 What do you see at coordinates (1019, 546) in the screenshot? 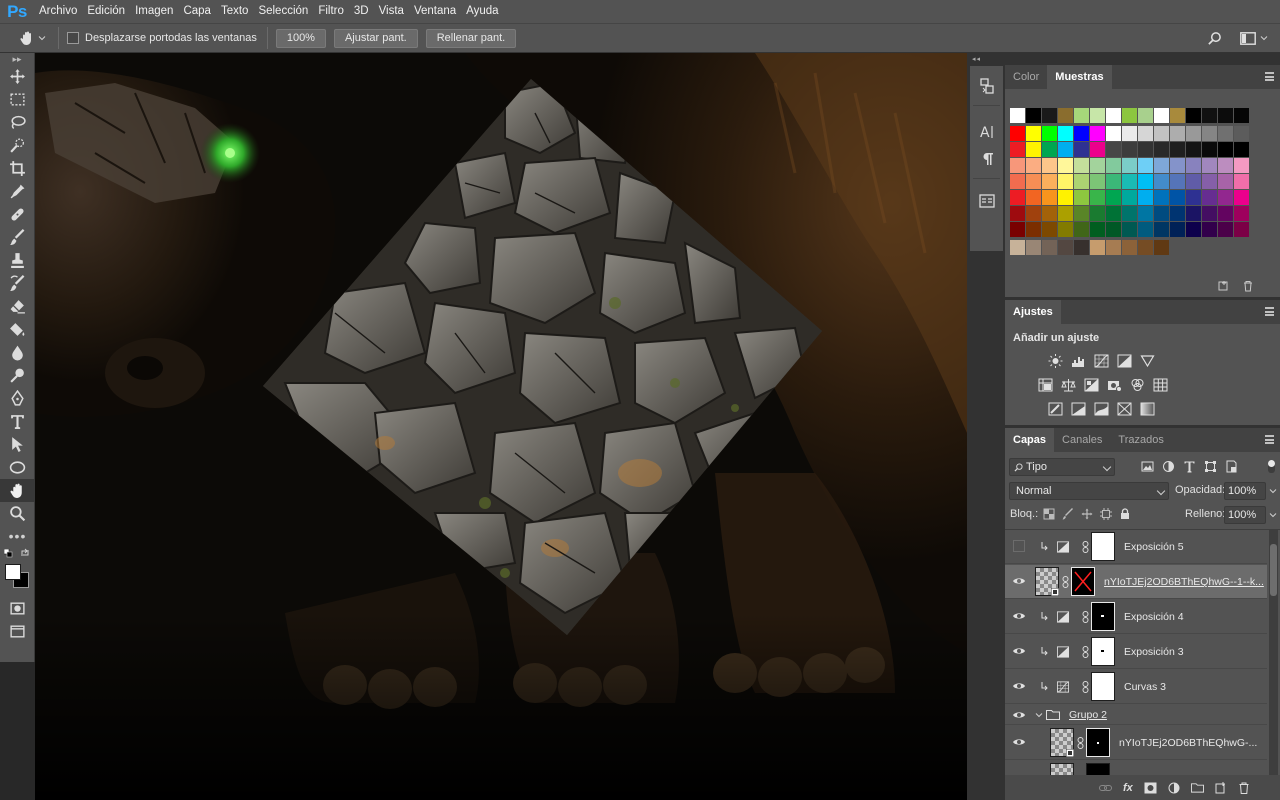
I see `visibility-toggle` at bounding box center [1019, 546].